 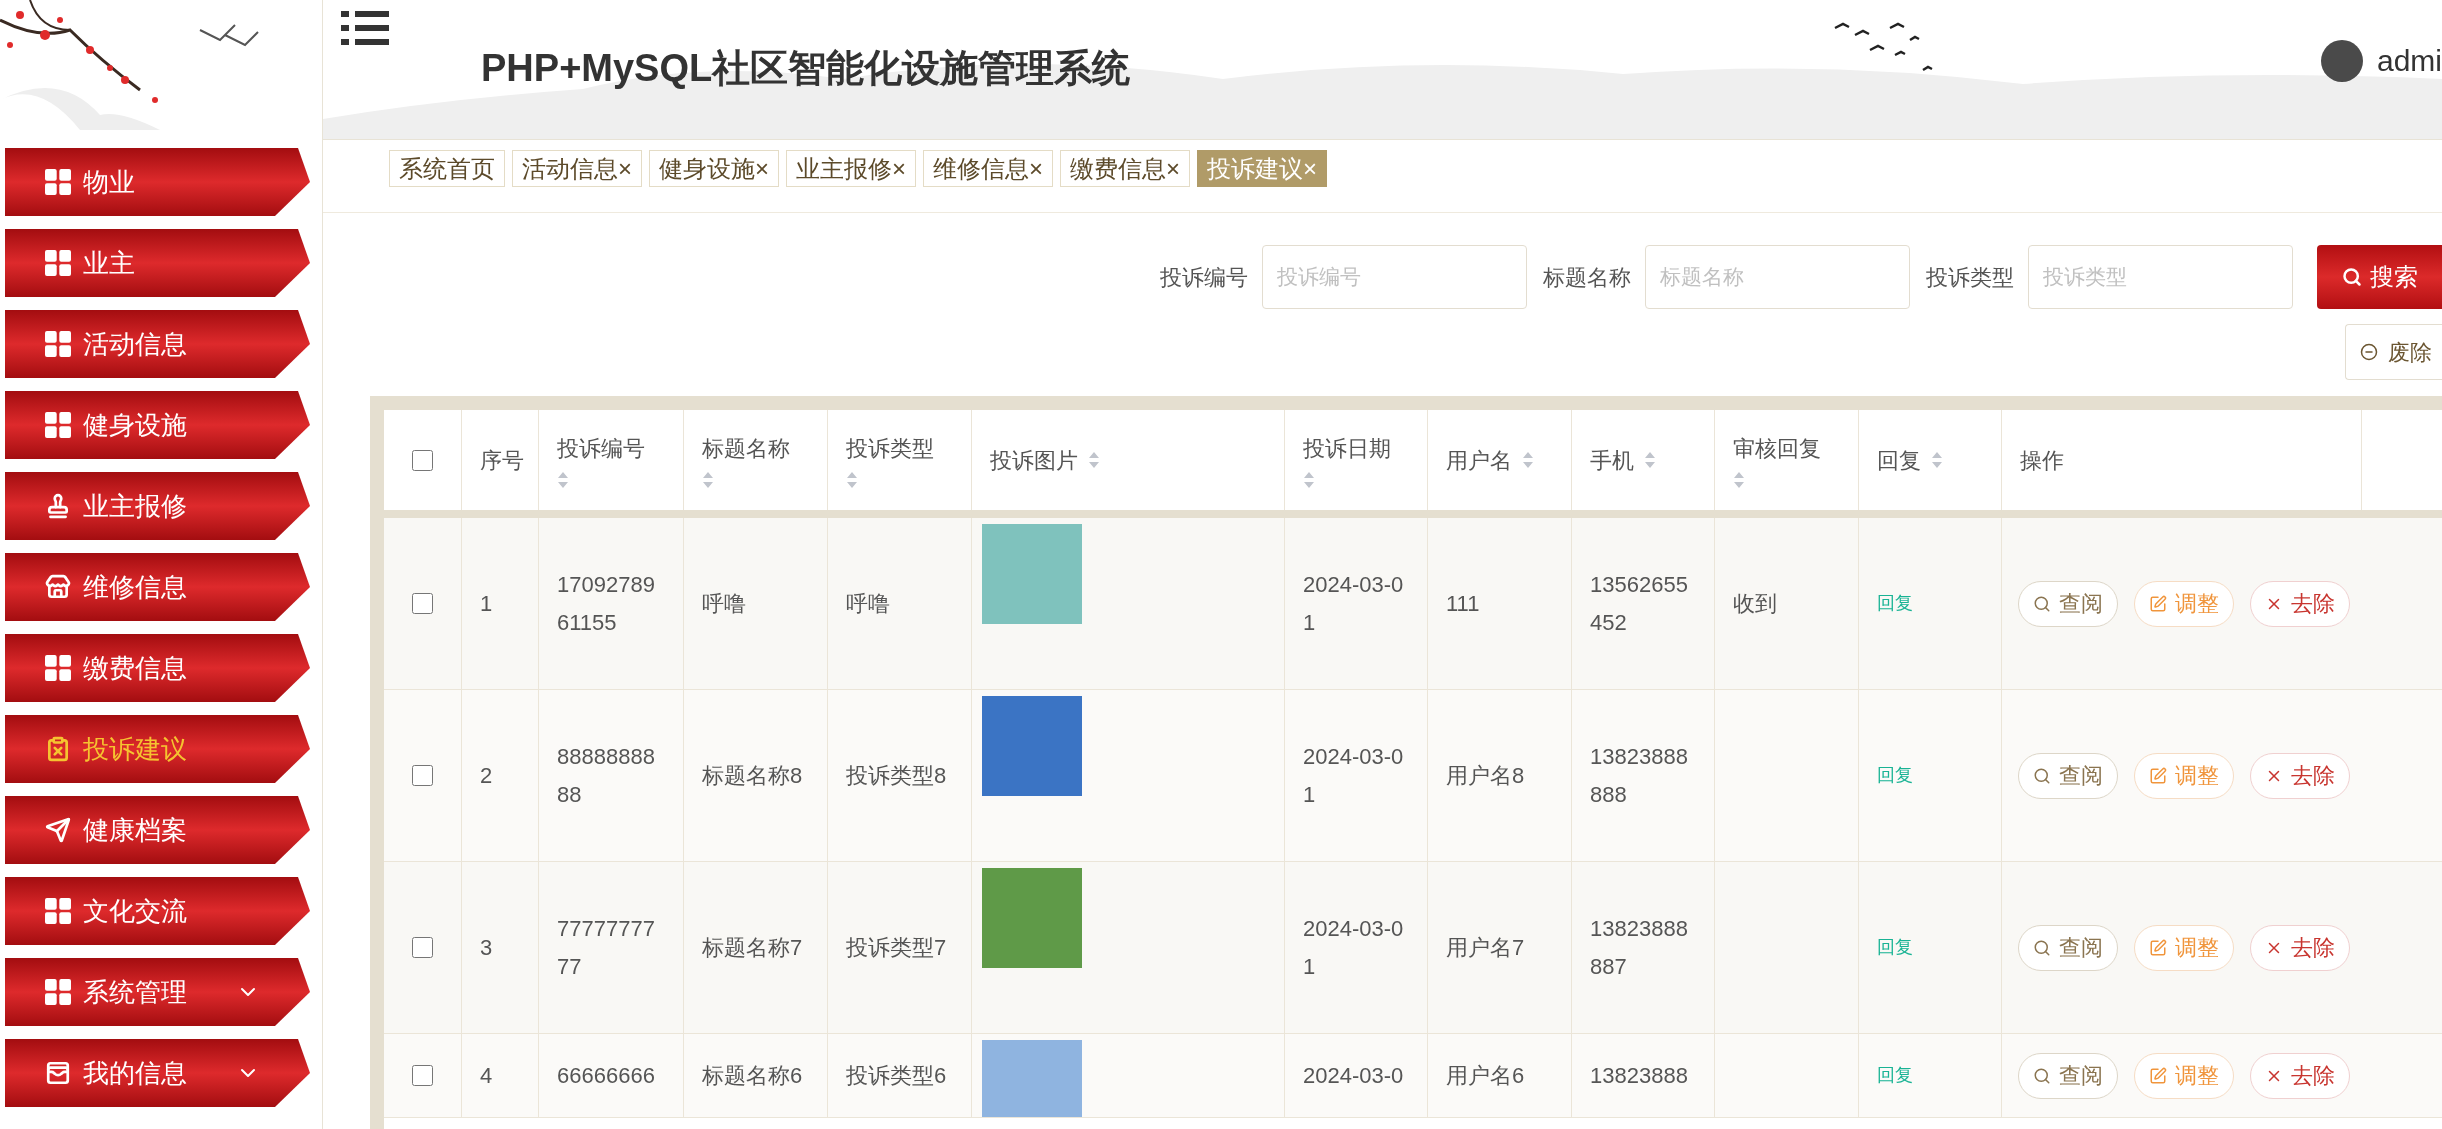 What do you see at coordinates (1777, 277) in the screenshot?
I see `search-field: 标题名称` at bounding box center [1777, 277].